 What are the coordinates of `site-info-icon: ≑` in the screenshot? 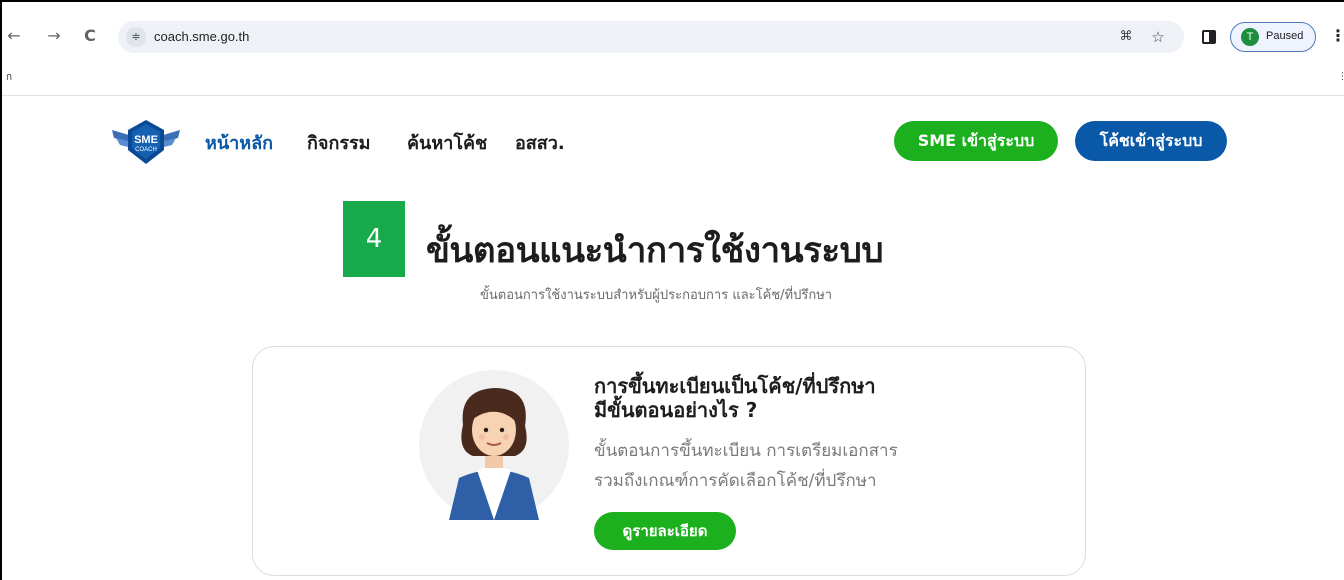 It's located at (136, 37).